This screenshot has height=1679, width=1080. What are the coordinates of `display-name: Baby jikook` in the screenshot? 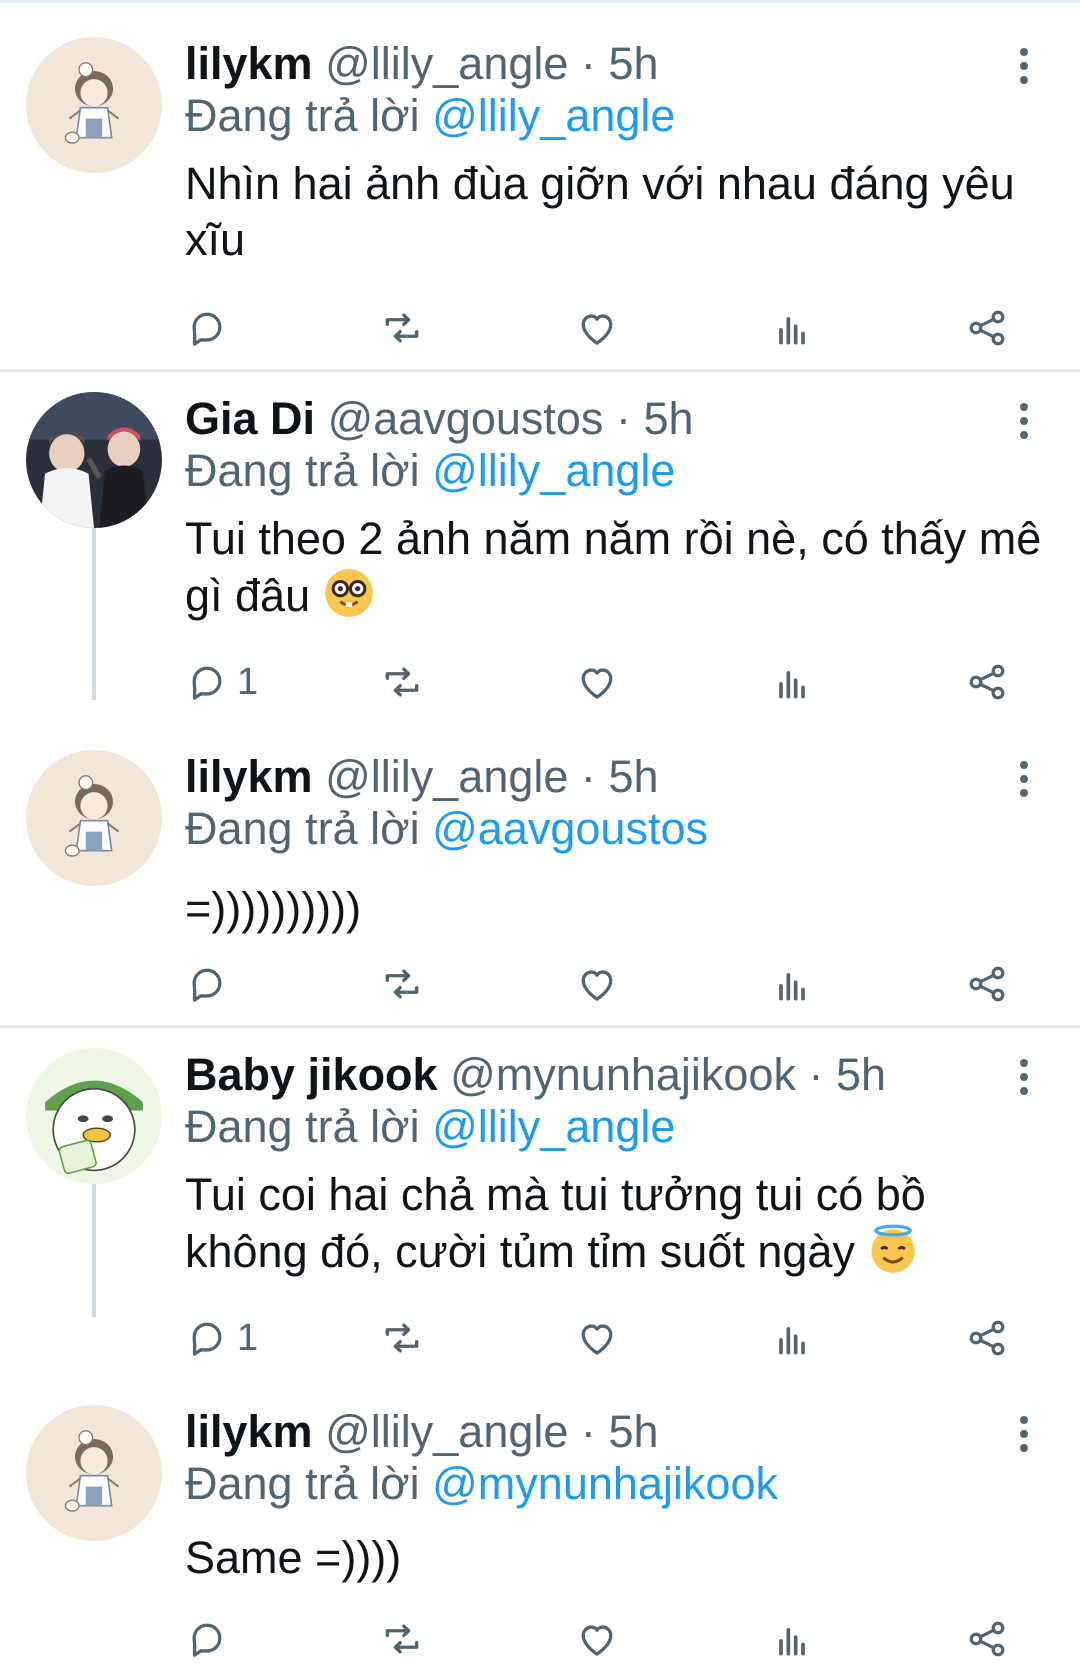 It's located at (311, 1074).